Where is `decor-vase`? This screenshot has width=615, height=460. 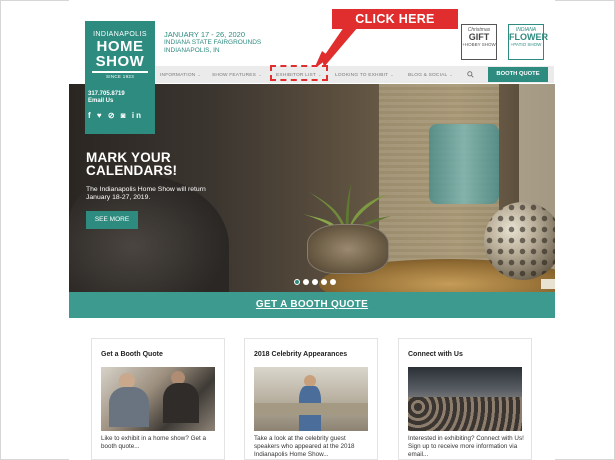
decor-vase is located at coordinates (464, 164).